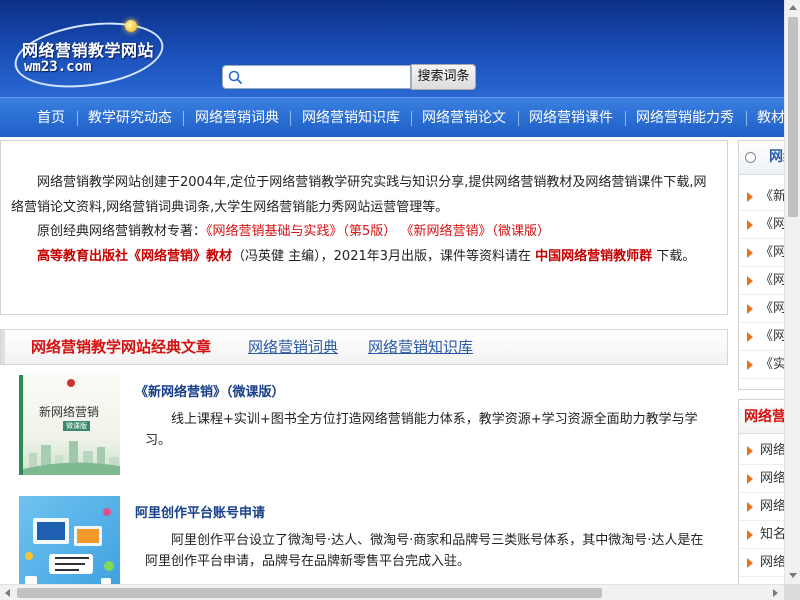 This screenshot has width=800, height=600. I want to click on sidebar-list-item: 《新, so click(761, 197).